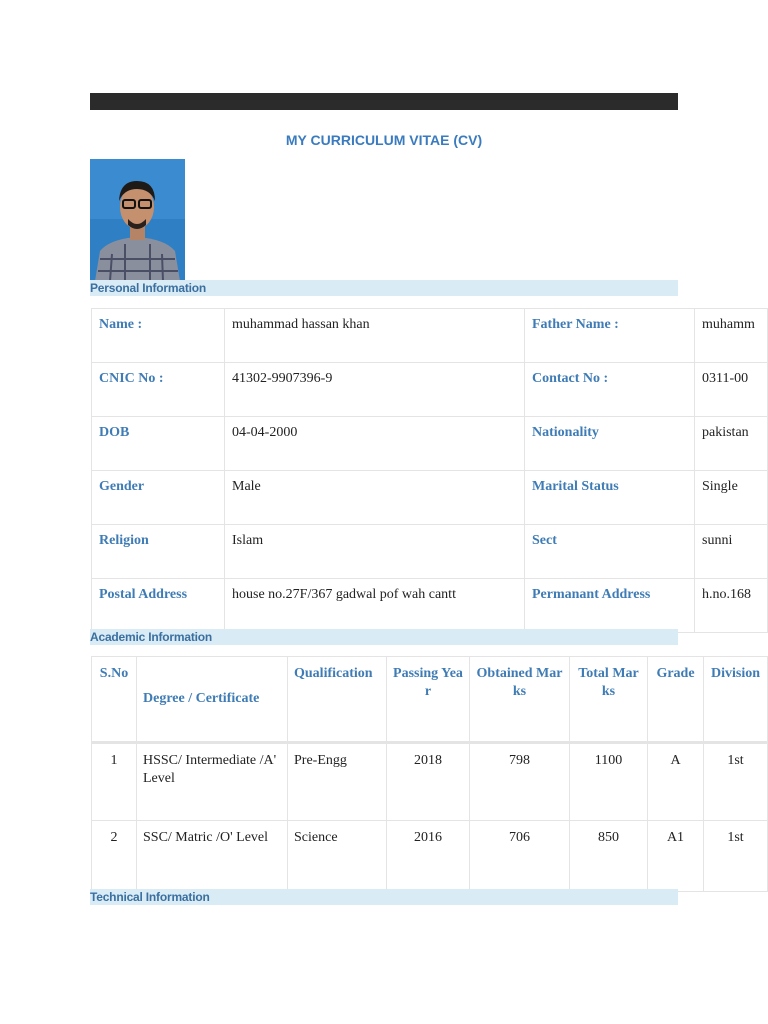 This screenshot has height=1024, width=768. Describe the element at coordinates (519, 781) in the screenshot. I see `table-cell: 798` at that location.